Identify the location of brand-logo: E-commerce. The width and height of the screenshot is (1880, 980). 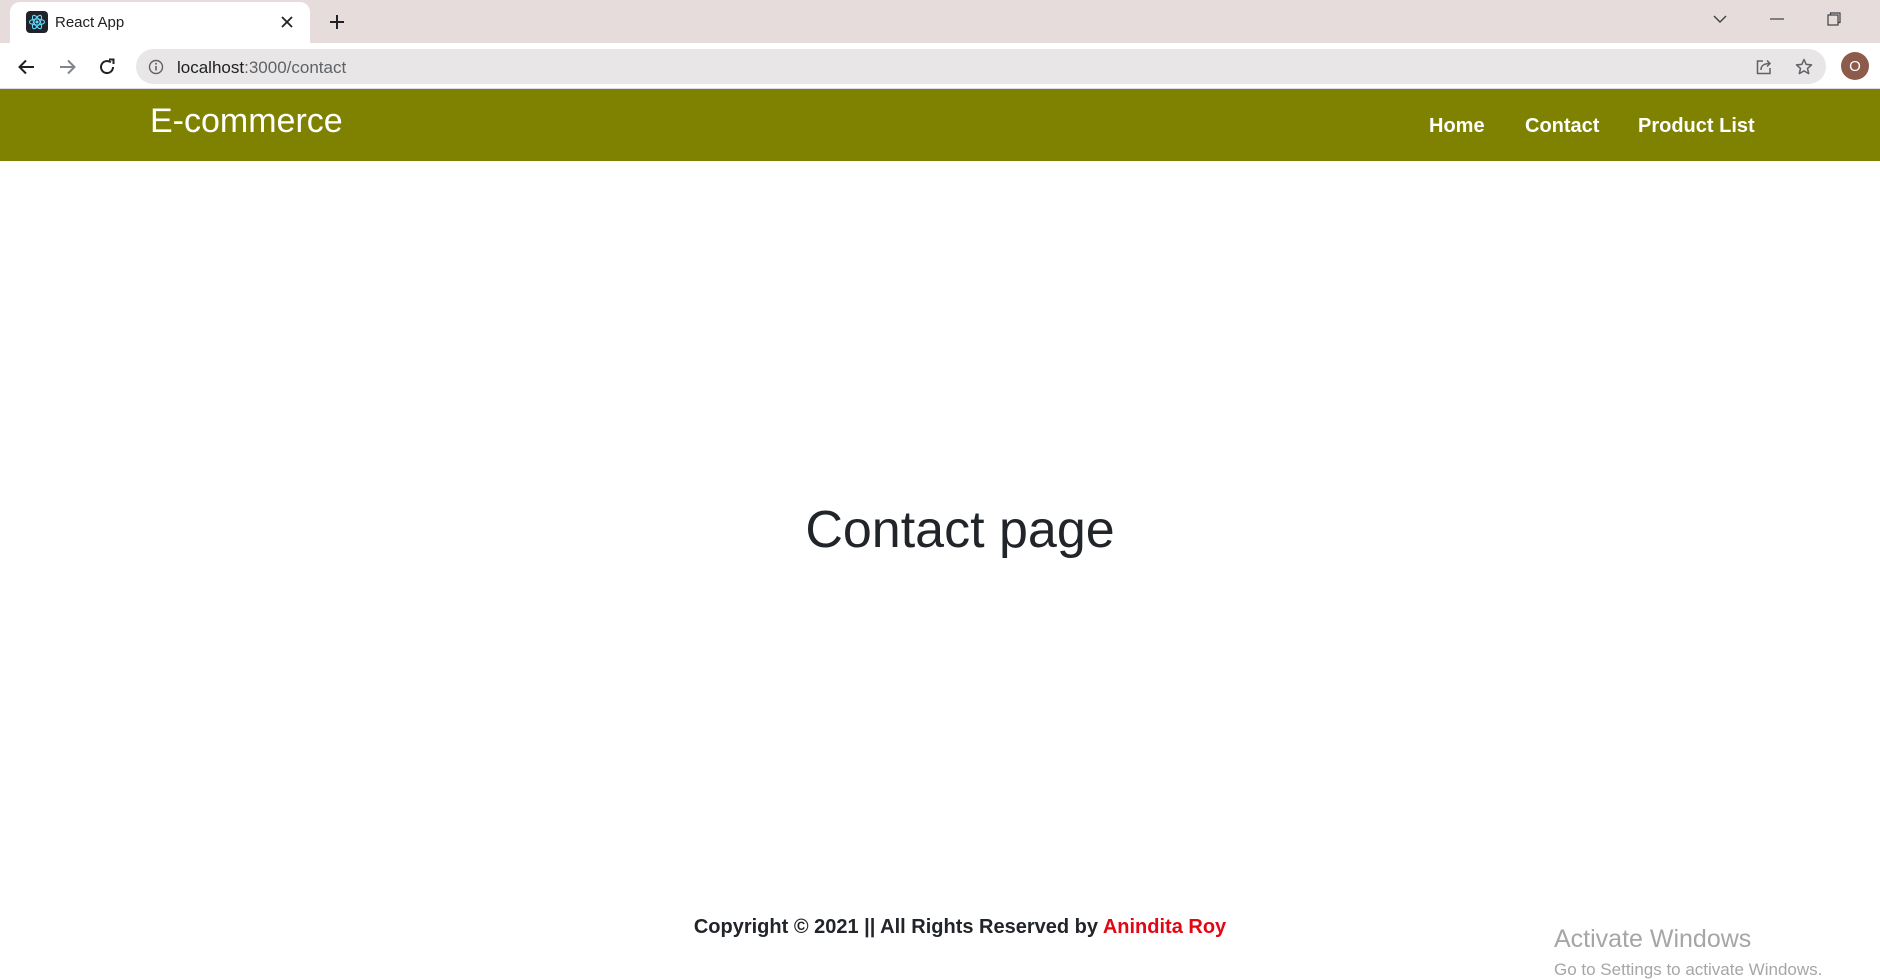
(246, 121).